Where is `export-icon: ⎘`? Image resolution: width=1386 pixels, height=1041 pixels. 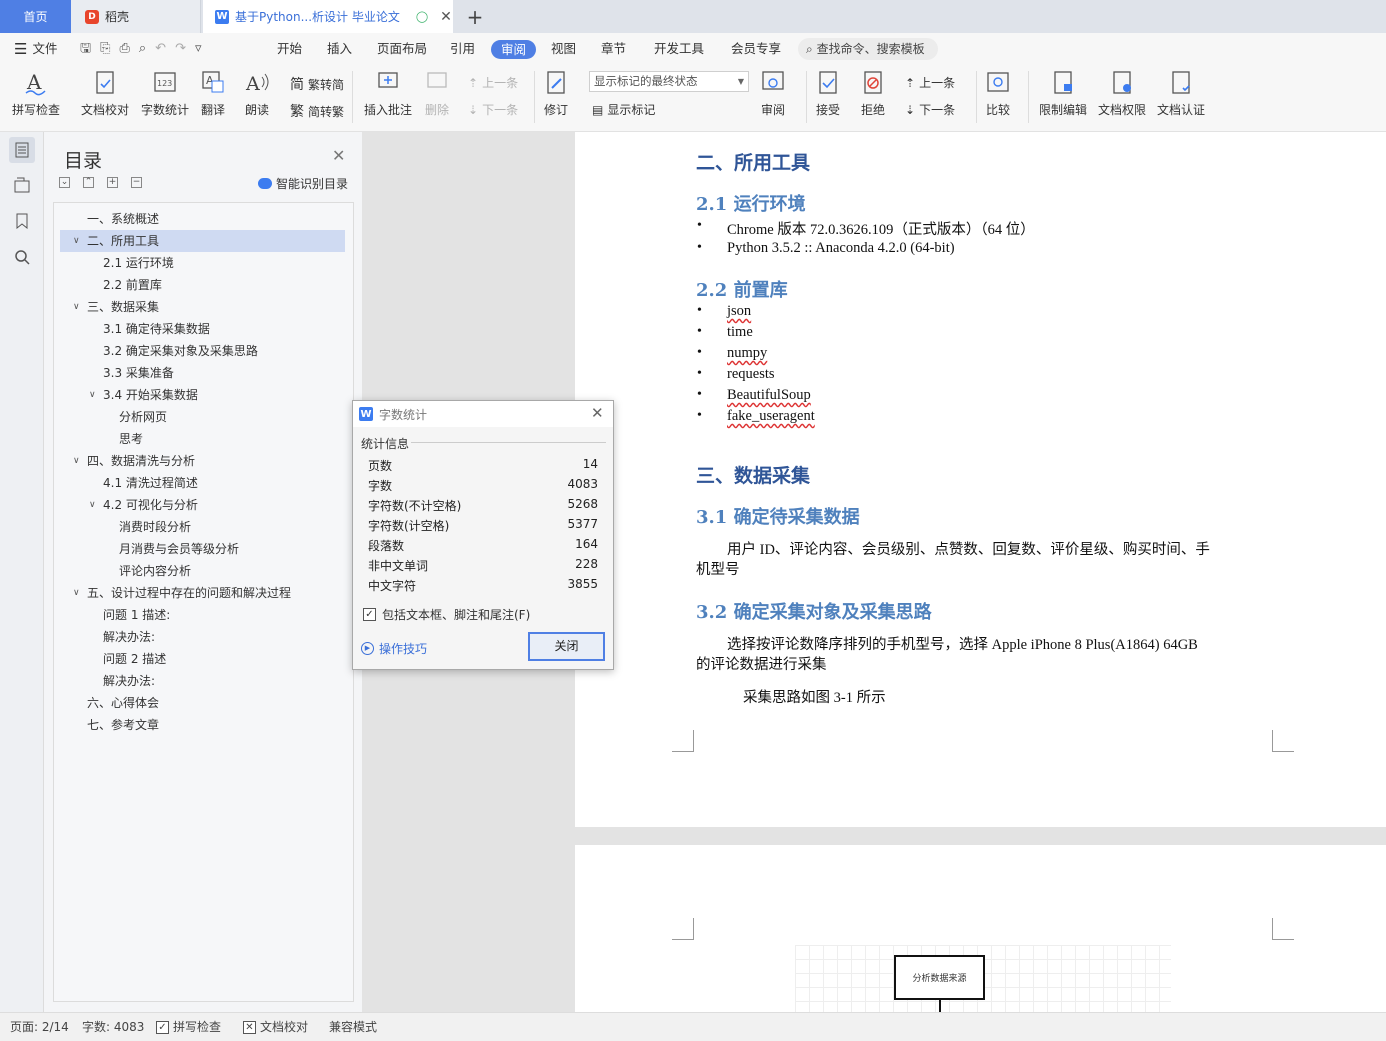
export-icon: ⎘ is located at coordinates (105, 49).